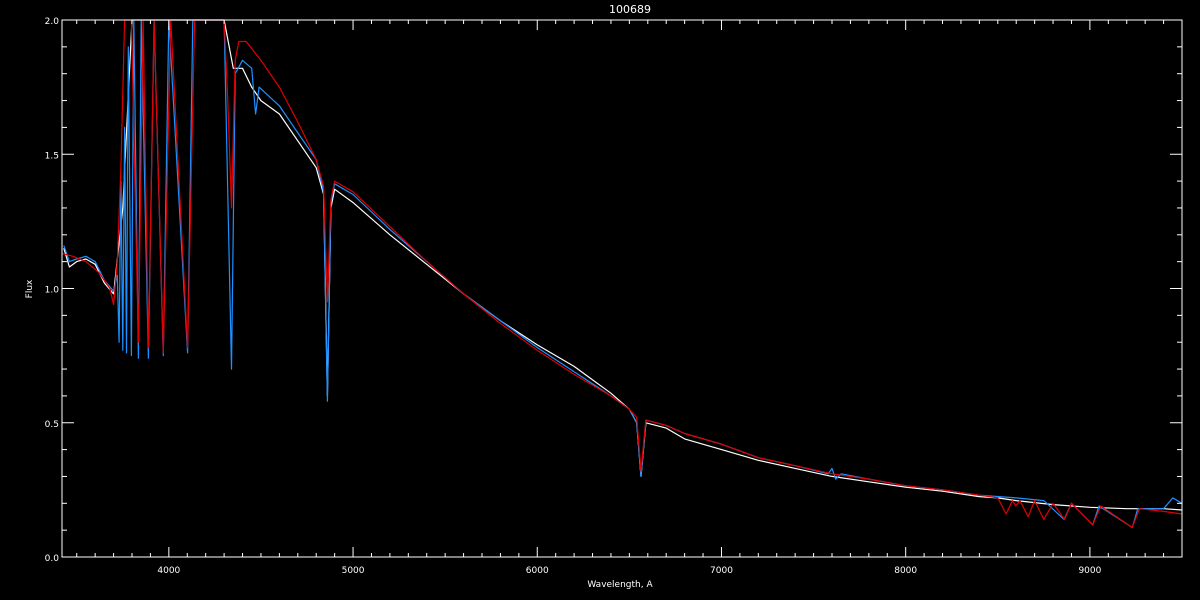 The height and width of the screenshot is (600, 1200). Describe the element at coordinates (168, 571) in the screenshot. I see `x-tick-label: 4000` at that location.